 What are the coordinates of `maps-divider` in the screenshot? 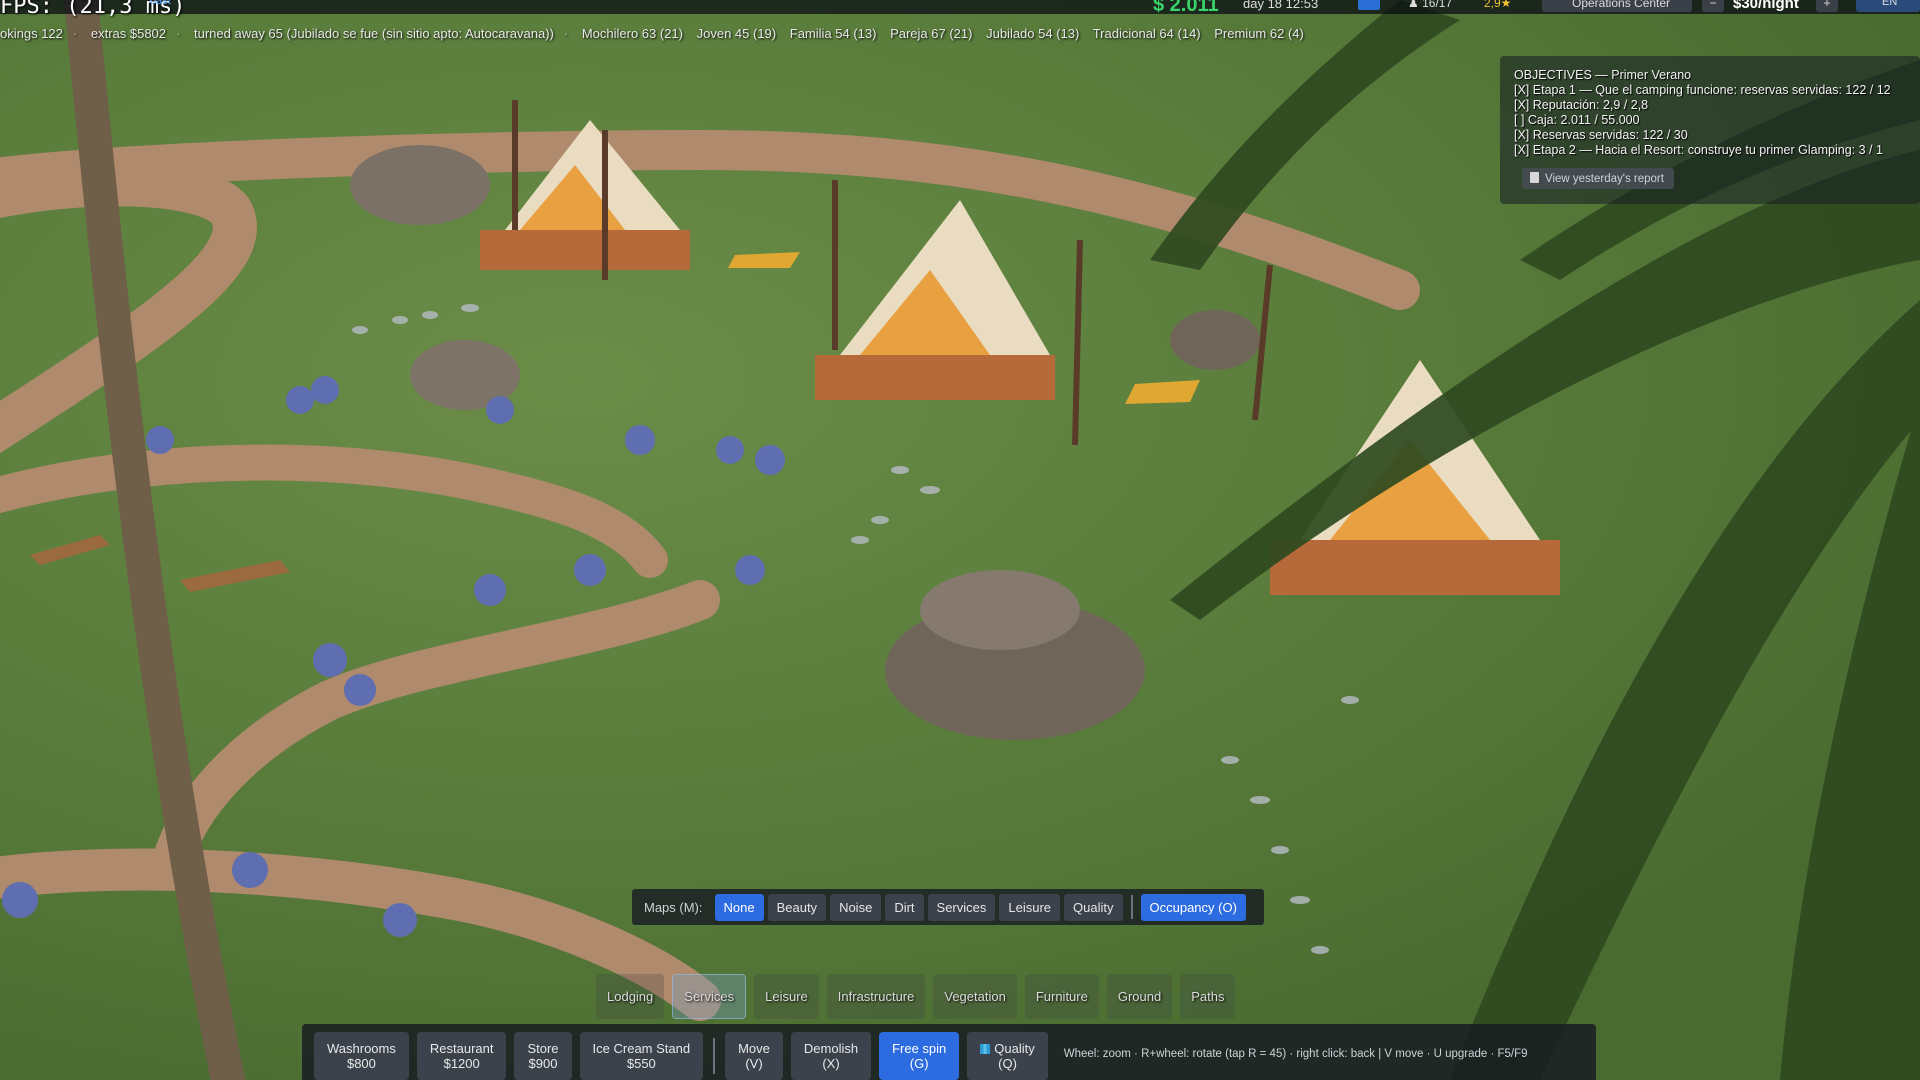 It's located at (1131, 907).